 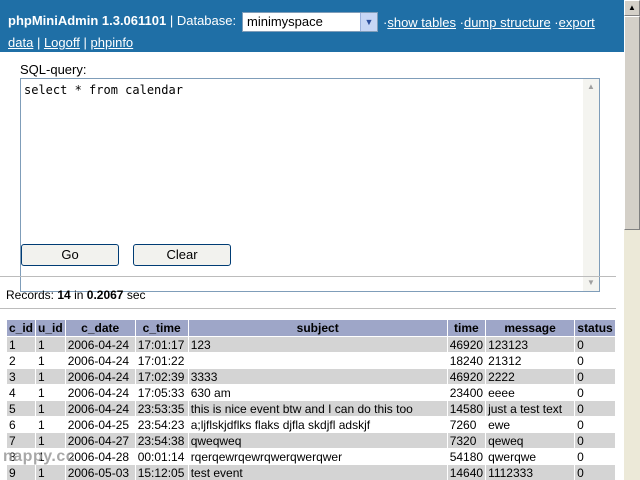 I want to click on table-cell-c_id: 9, so click(x=21, y=472).